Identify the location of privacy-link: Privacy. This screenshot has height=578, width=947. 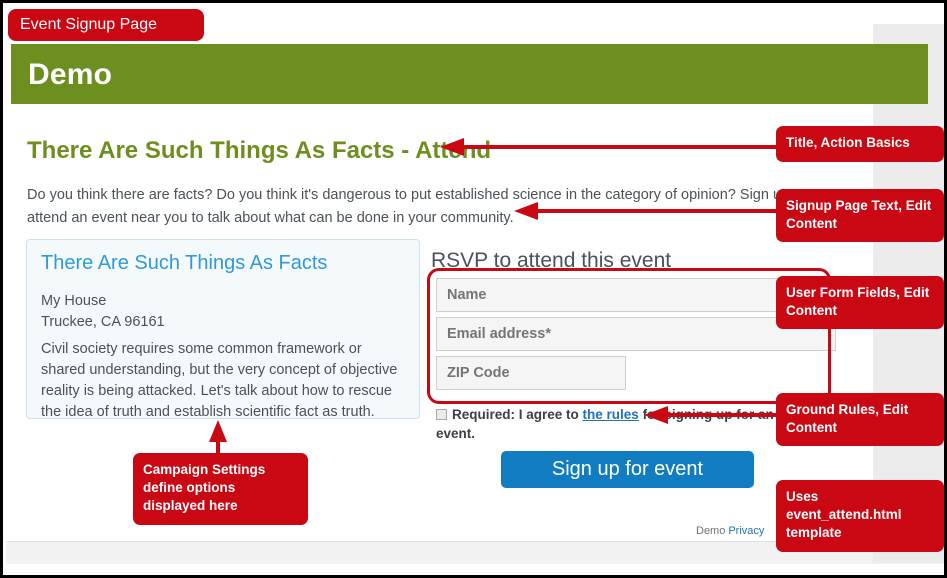
(746, 531).